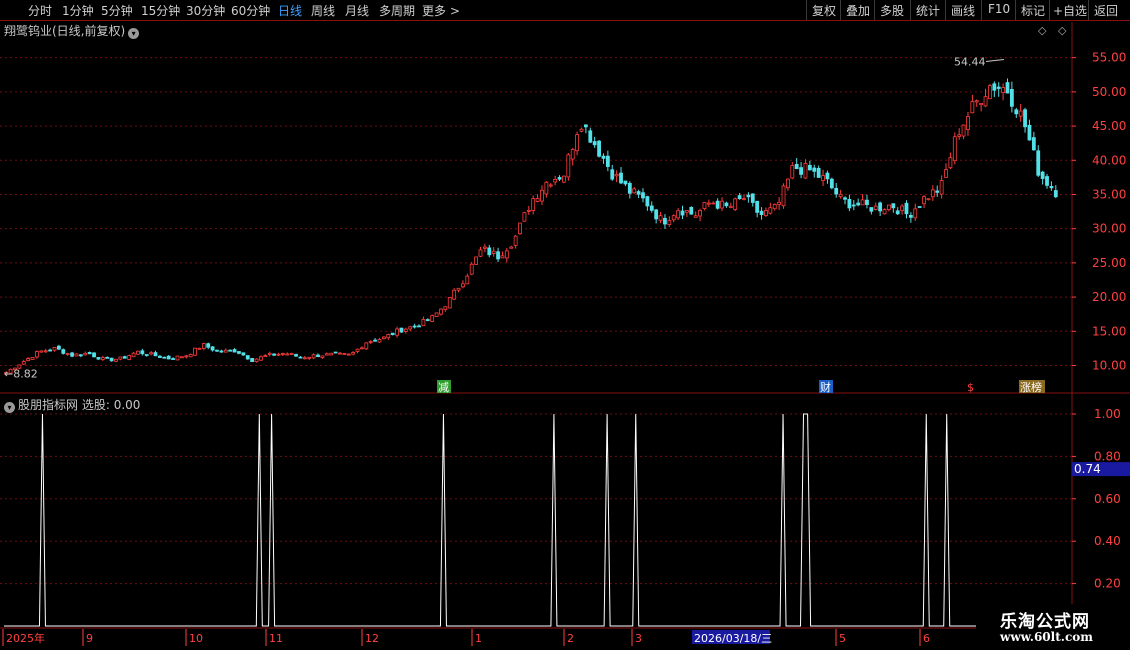  I want to click on x-tick-label: 2, so click(570, 638).